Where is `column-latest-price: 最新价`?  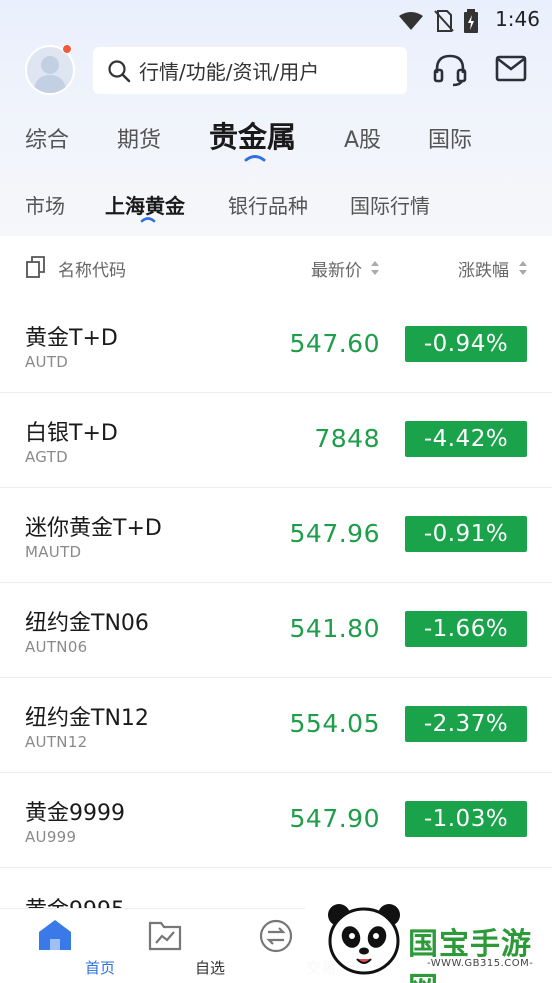 column-latest-price: 最新价 is located at coordinates (336, 268).